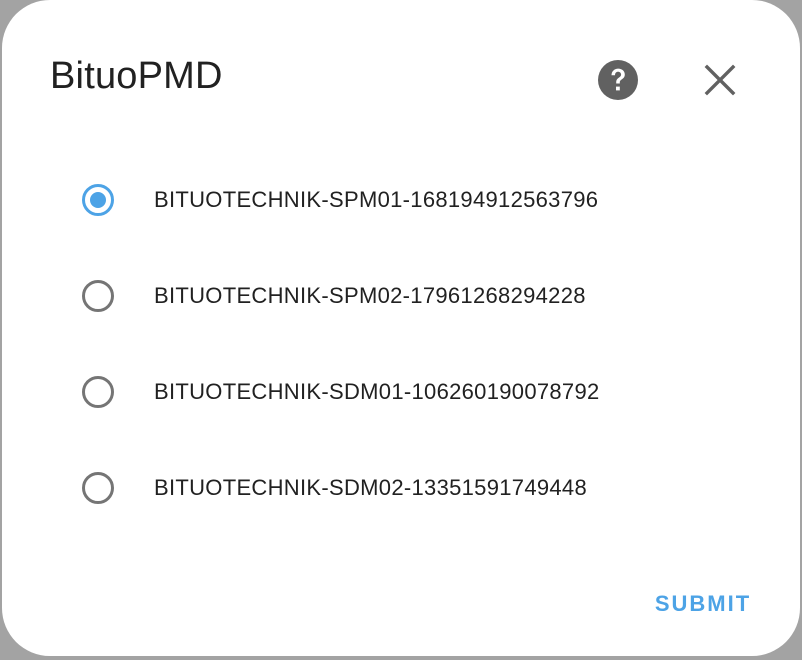  I want to click on radio-option-label: BITUOTECHNIK-SPM01-168194912563796, so click(376, 199).